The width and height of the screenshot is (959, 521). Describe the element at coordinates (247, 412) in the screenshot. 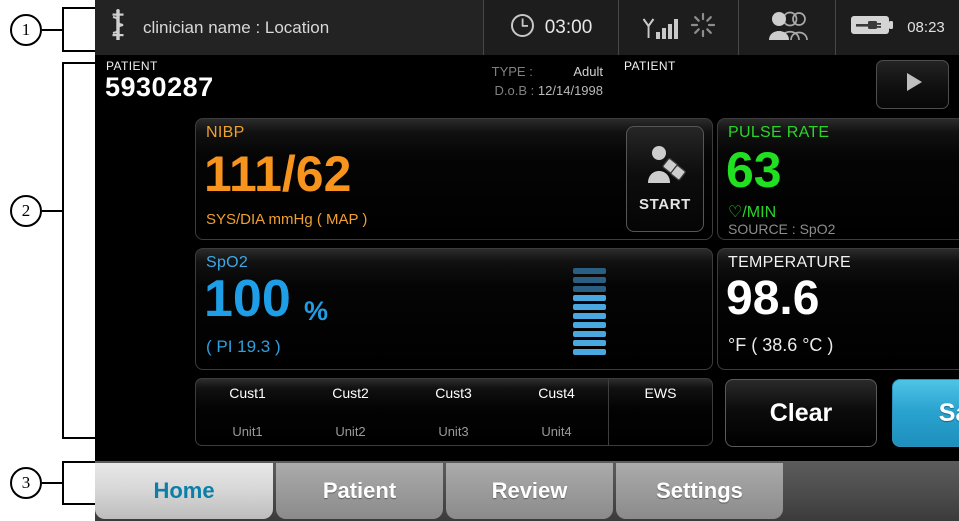

I see `custom-cell-1: Cust1 Unit1` at that location.